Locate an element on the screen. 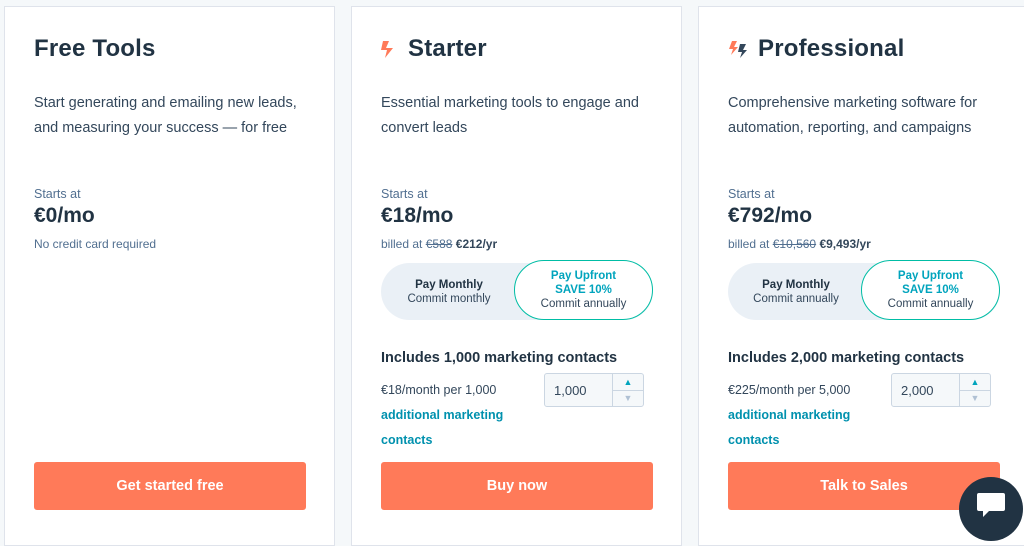 This screenshot has width=1024, height=546. contacts-title: Includes 2,000 marketing contacts is located at coordinates (846, 358).